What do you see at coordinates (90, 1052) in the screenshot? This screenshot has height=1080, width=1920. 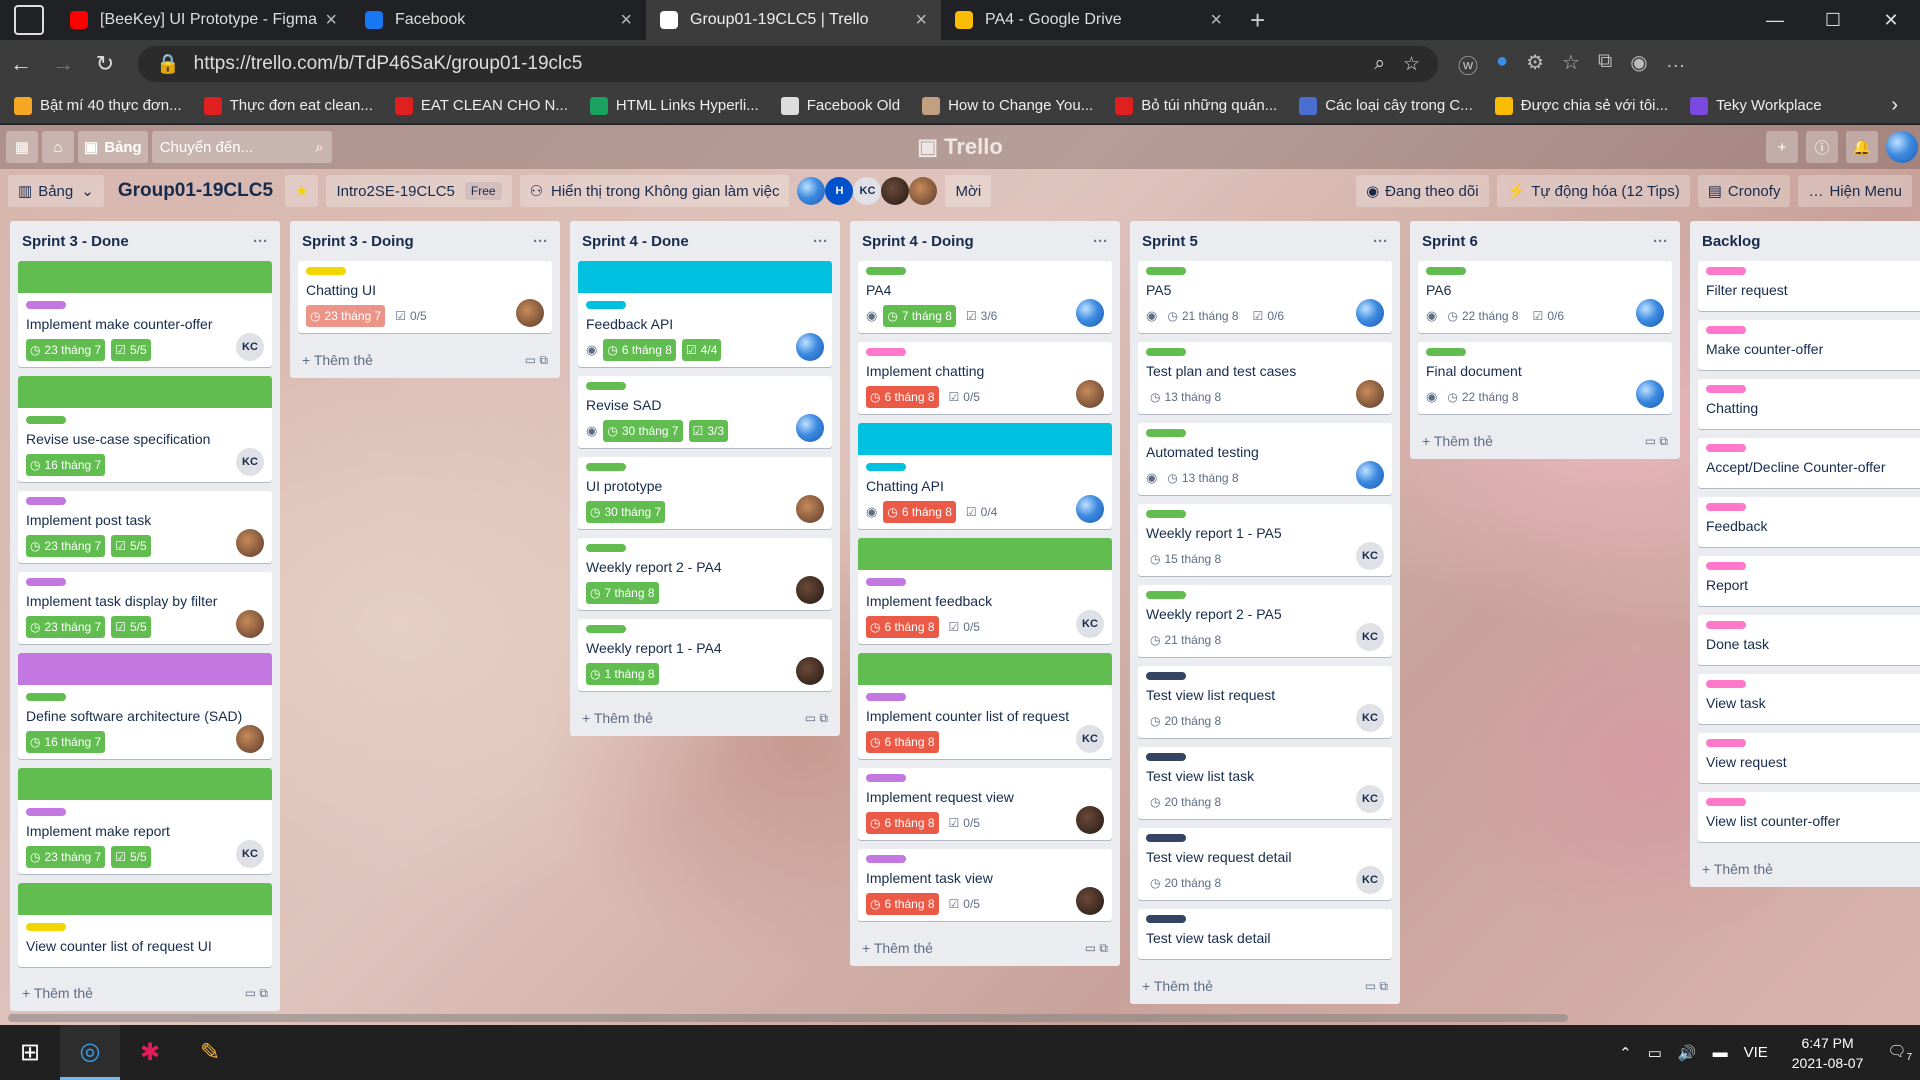 I see `edge-browser-icon: ◎` at bounding box center [90, 1052].